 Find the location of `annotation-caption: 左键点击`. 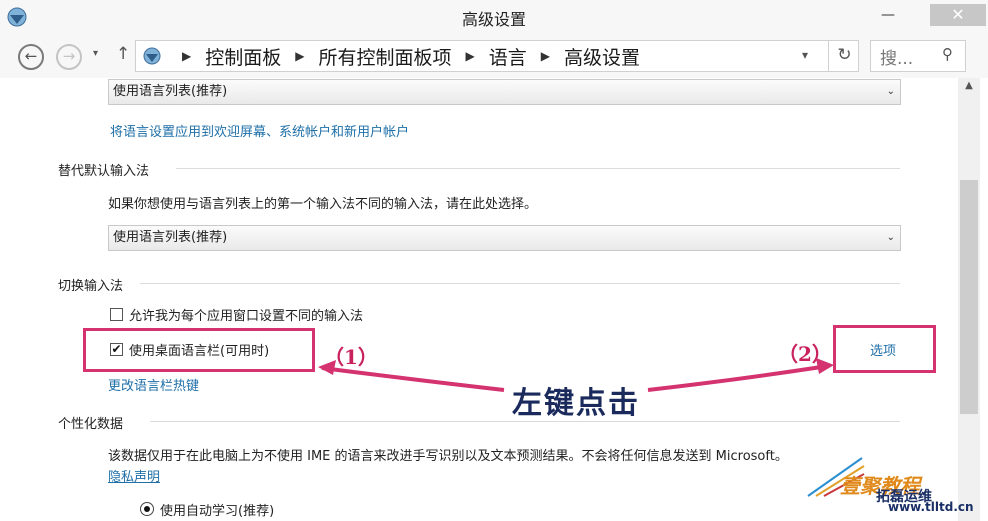

annotation-caption: 左键点击 is located at coordinates (576, 403).